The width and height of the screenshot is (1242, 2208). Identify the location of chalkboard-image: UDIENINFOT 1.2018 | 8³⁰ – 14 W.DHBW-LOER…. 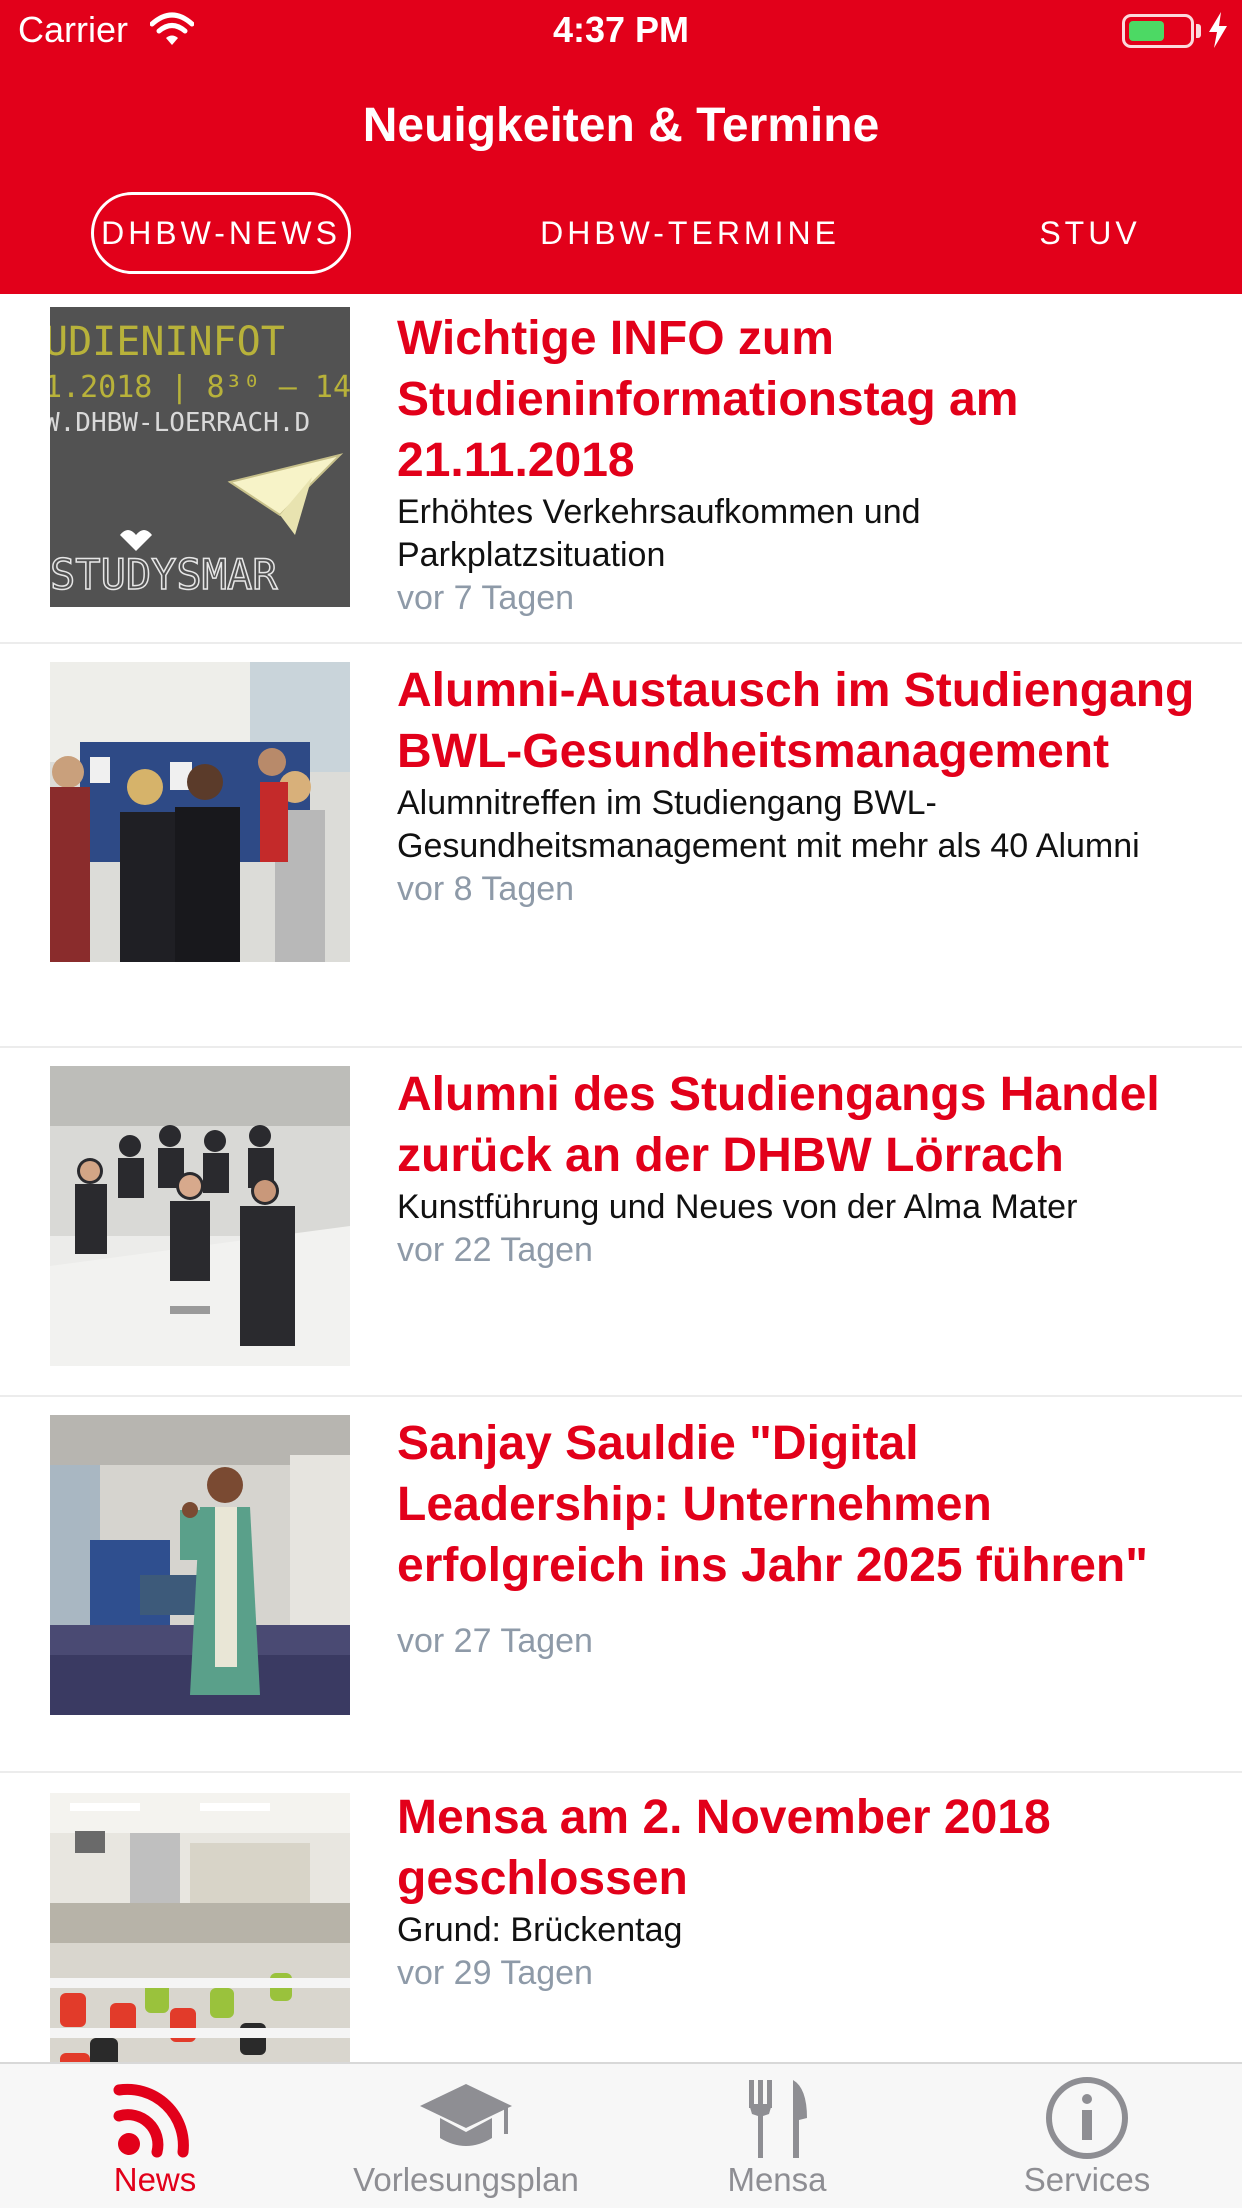
(200, 457).